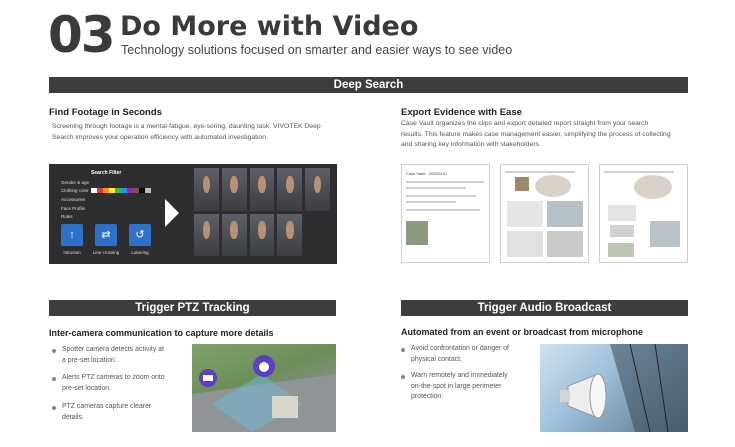 The image size is (735, 447). Describe the element at coordinates (121, 190) in the screenshot. I see `color-swatches` at that location.